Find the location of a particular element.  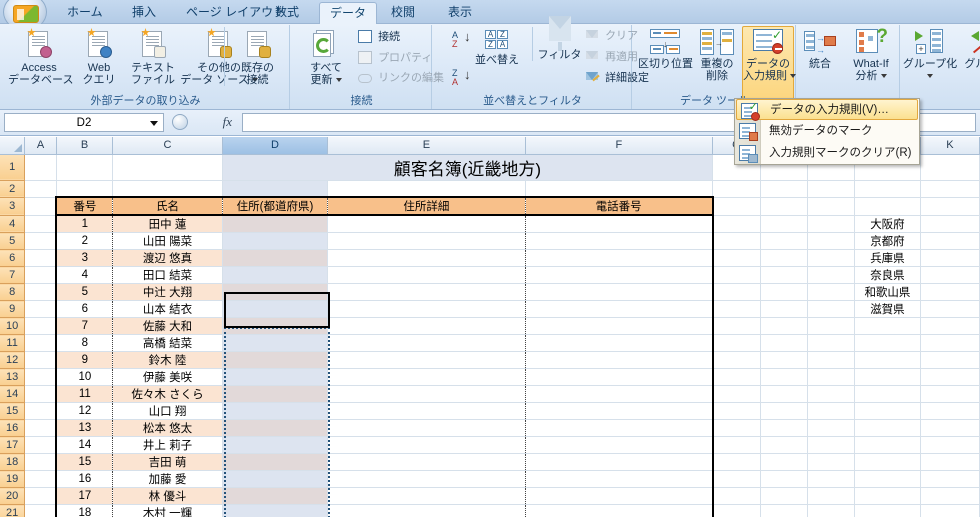

cell-a11 is located at coordinates (40, 343).